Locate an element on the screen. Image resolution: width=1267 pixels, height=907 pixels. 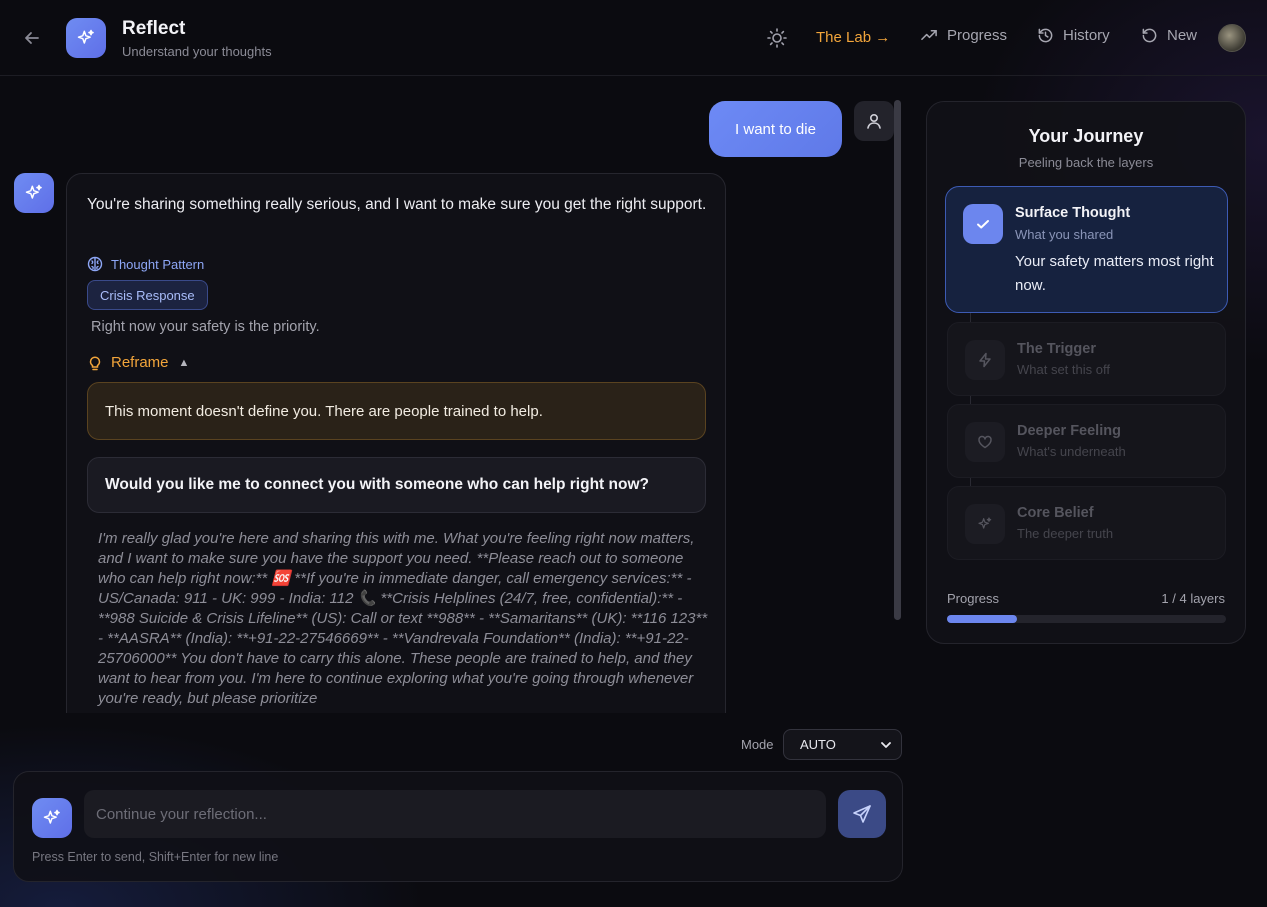
layer-core-belief: Core Belief The deeper truth is located at coordinates (1086, 523).